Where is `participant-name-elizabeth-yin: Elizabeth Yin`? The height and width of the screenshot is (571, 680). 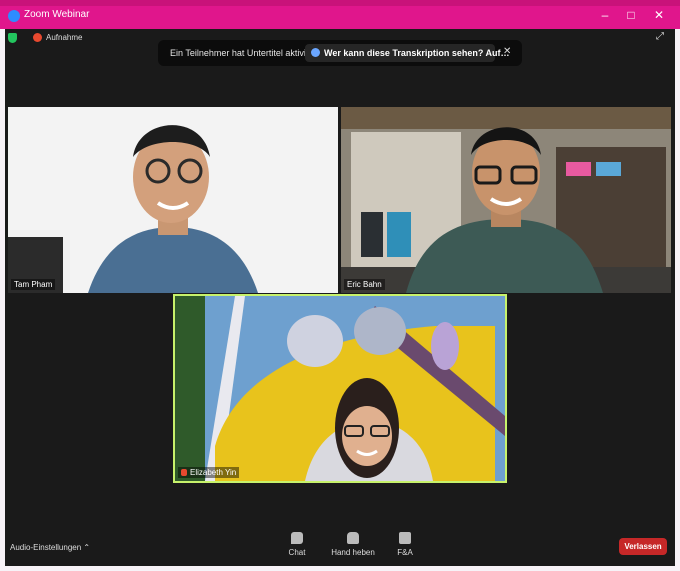 participant-name-elizabeth-yin: Elizabeth Yin is located at coordinates (209, 472).